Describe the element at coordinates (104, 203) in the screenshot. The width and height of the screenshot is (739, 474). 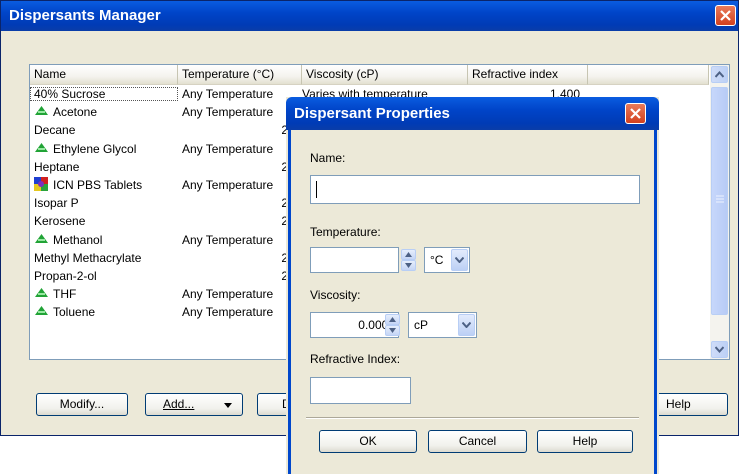
I see `row-name-cell: Isopar P` at that location.